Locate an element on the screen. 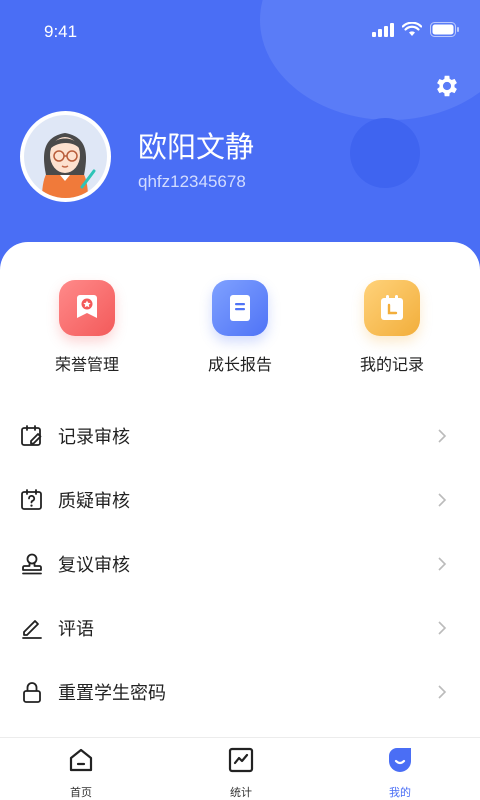 This screenshot has height=800, width=480. quick-action-label: 成长报告 is located at coordinates (239, 364).